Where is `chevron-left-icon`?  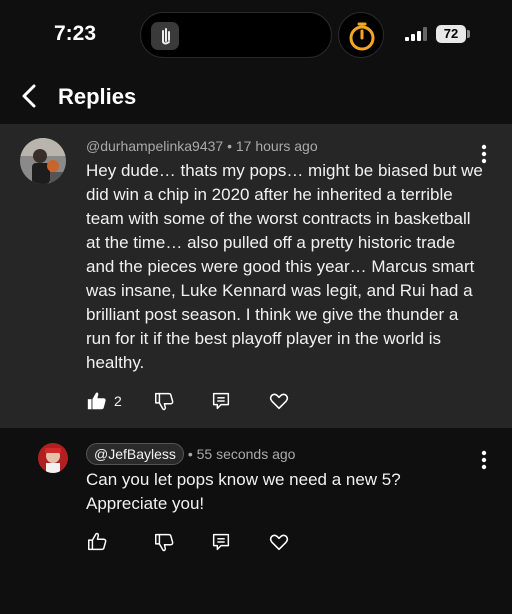
chevron-left-icon is located at coordinates (29, 96).